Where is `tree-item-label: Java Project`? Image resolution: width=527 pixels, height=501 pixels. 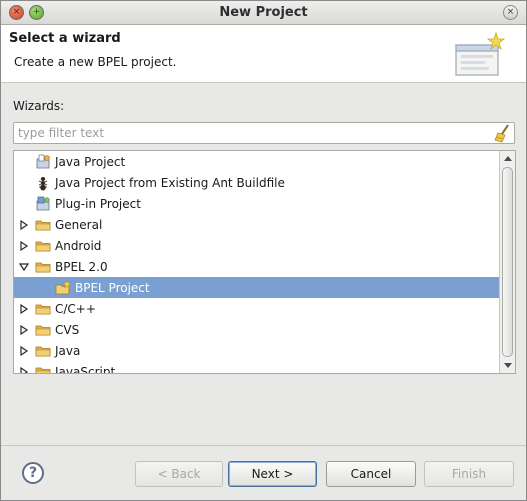 tree-item-label: Java Project is located at coordinates (90, 161).